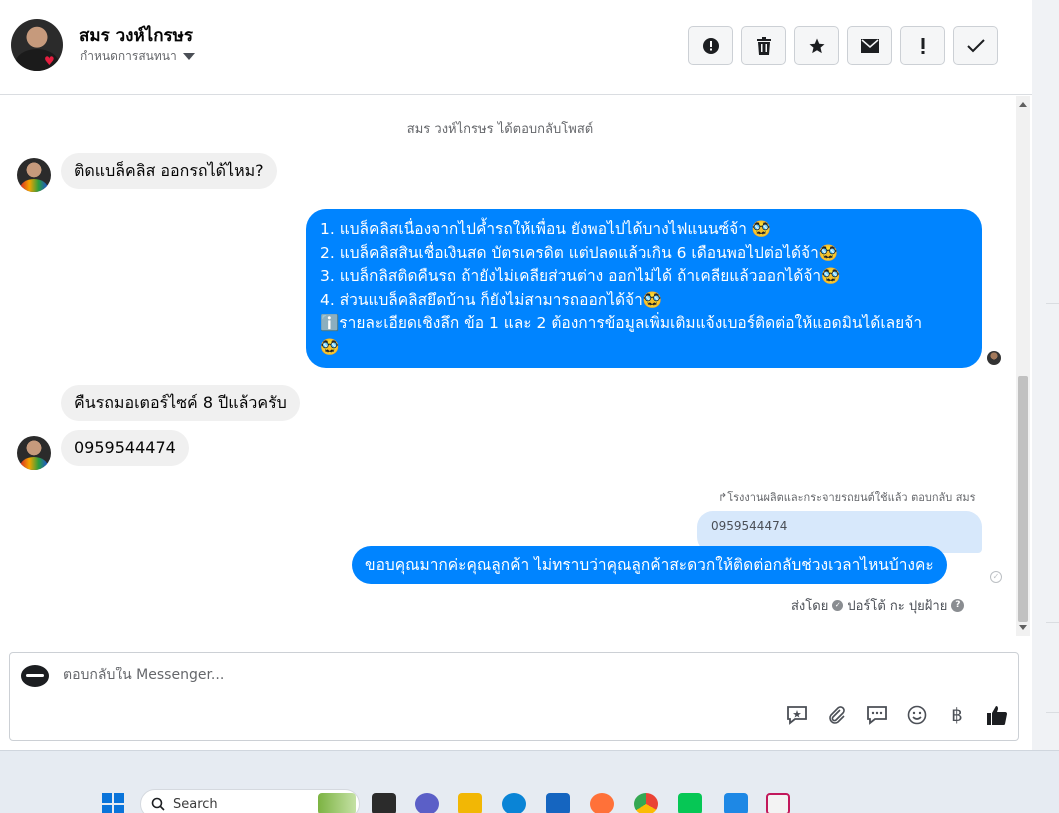  What do you see at coordinates (897, 715) in the screenshot?
I see `composer-tools: ฿` at bounding box center [897, 715].